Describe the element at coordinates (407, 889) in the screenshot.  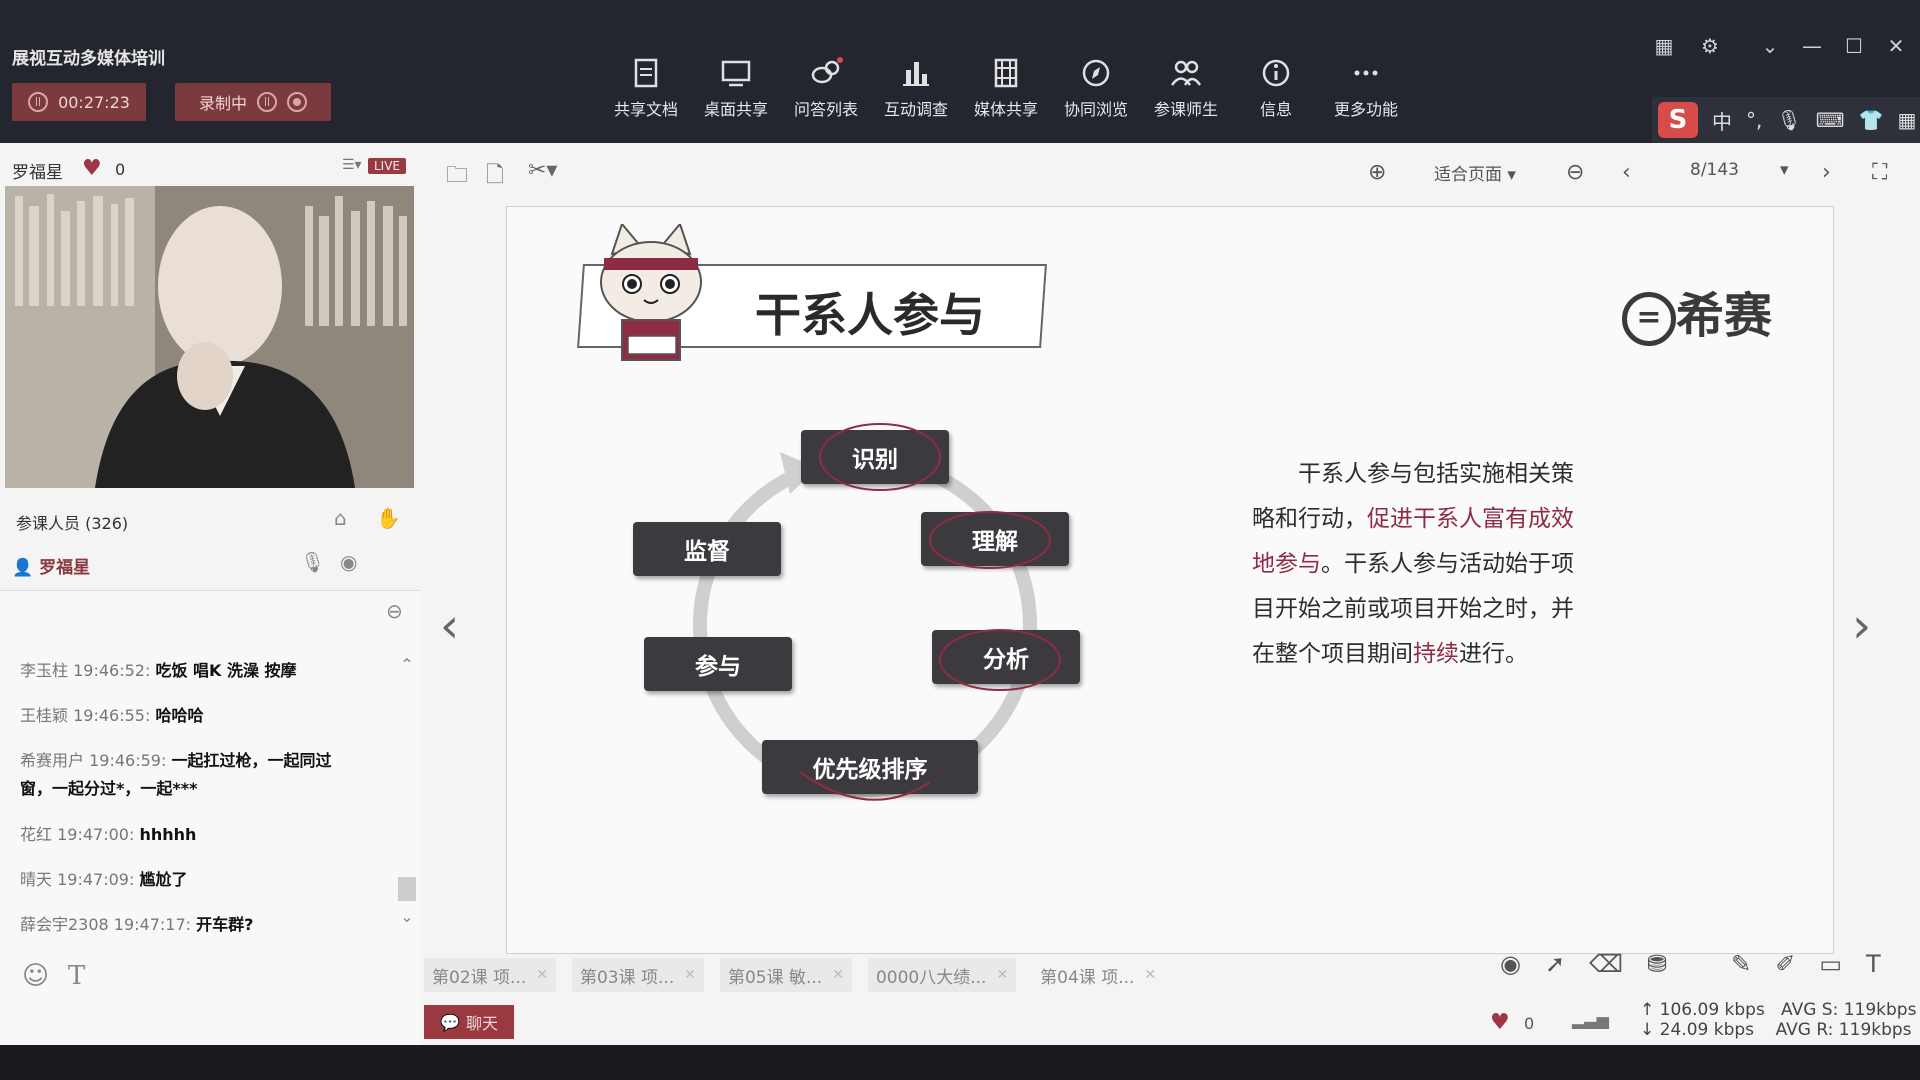
I see `scroll-thumb` at that location.